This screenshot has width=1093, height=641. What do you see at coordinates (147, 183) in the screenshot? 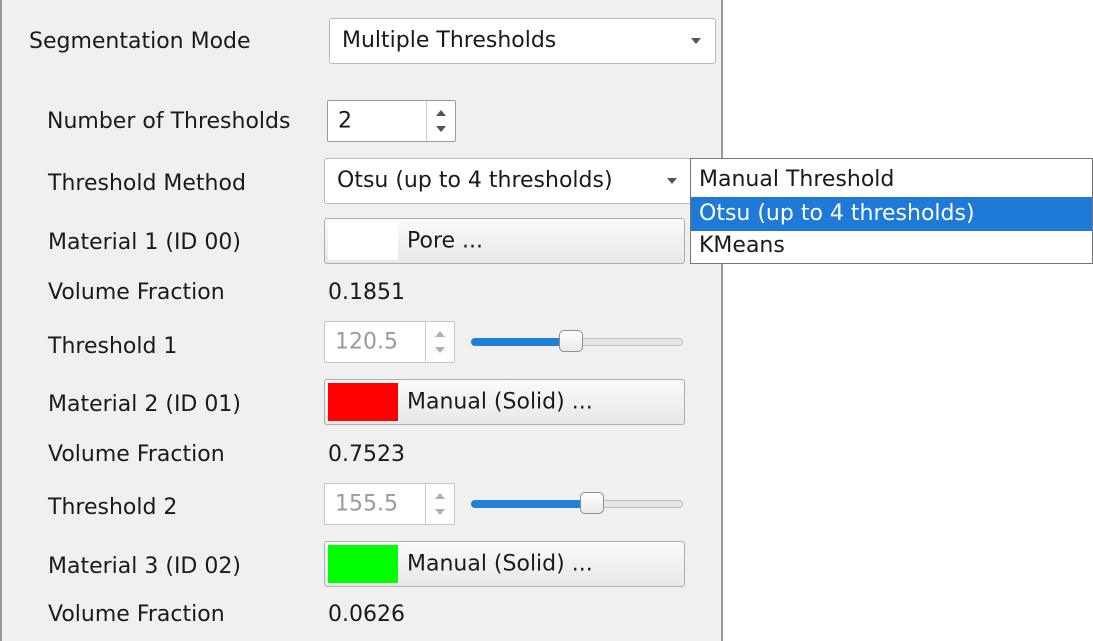
I see `threshold-method-label: Threshold Method` at bounding box center [147, 183].